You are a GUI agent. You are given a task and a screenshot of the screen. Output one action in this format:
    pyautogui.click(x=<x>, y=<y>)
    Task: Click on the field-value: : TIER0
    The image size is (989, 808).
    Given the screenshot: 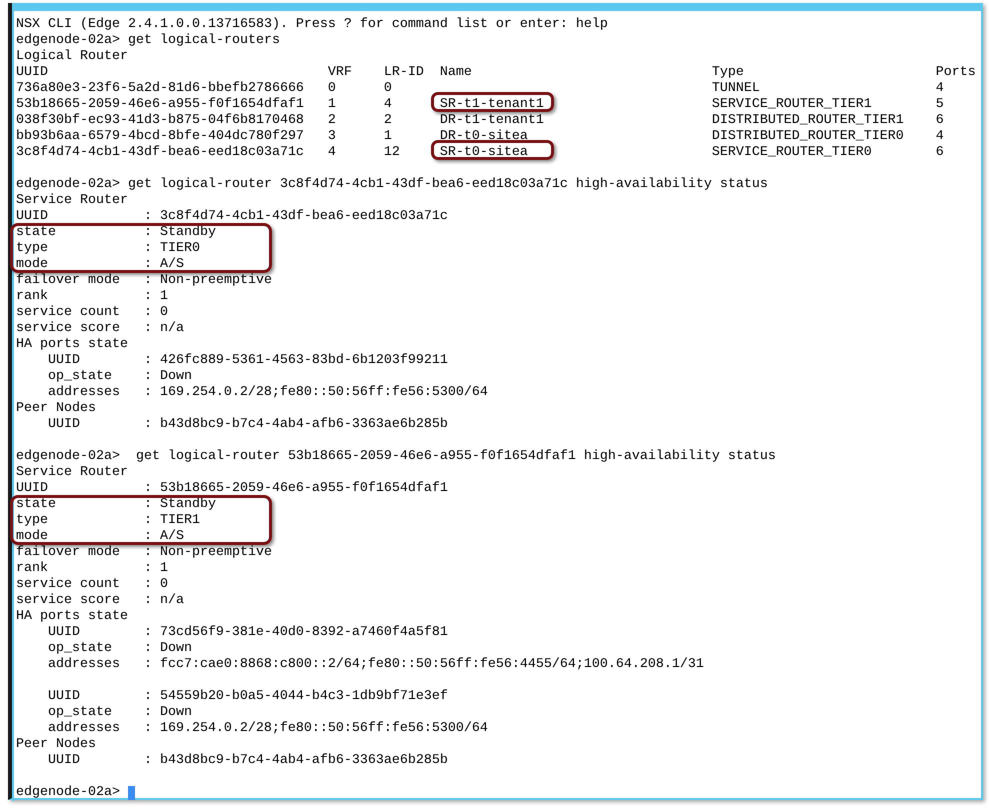 What is the action you would take?
    pyautogui.click(x=172, y=249)
    